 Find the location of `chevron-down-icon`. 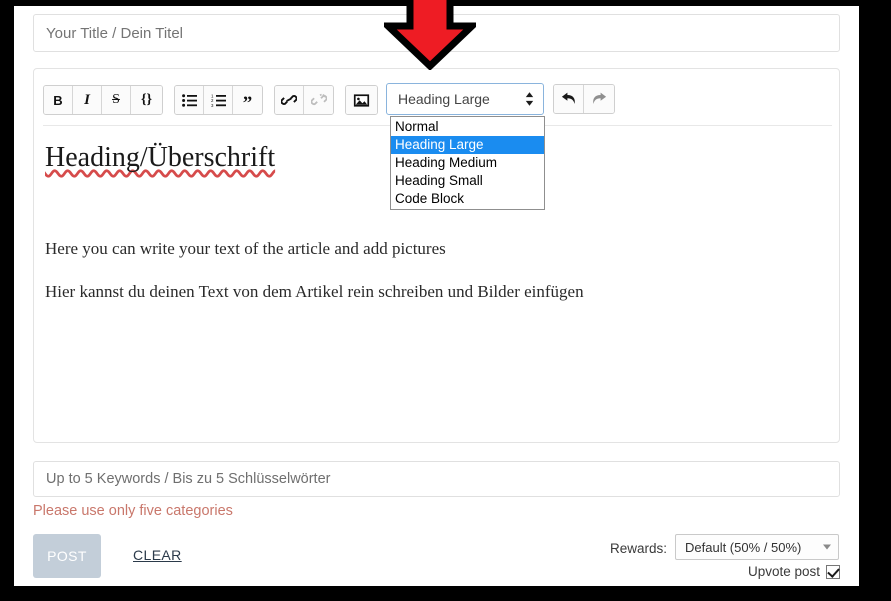

chevron-down-icon is located at coordinates (827, 547).